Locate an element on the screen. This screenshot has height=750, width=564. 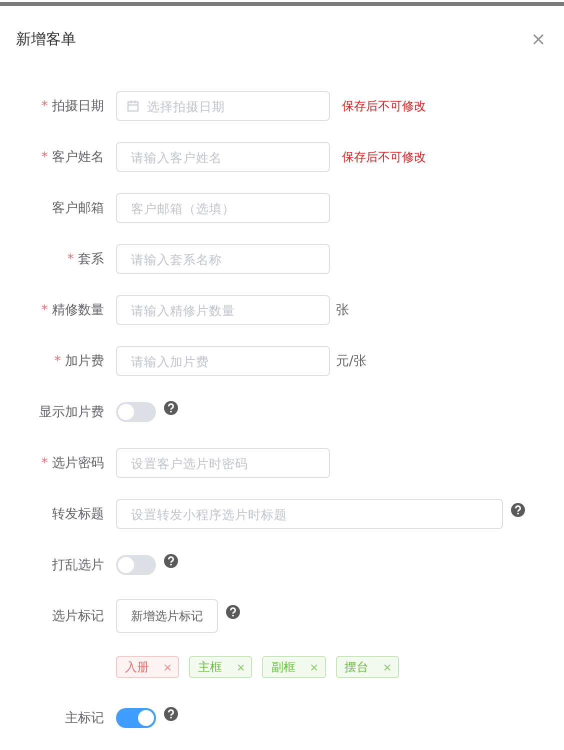
tag: 入册 × is located at coordinates (148, 667).